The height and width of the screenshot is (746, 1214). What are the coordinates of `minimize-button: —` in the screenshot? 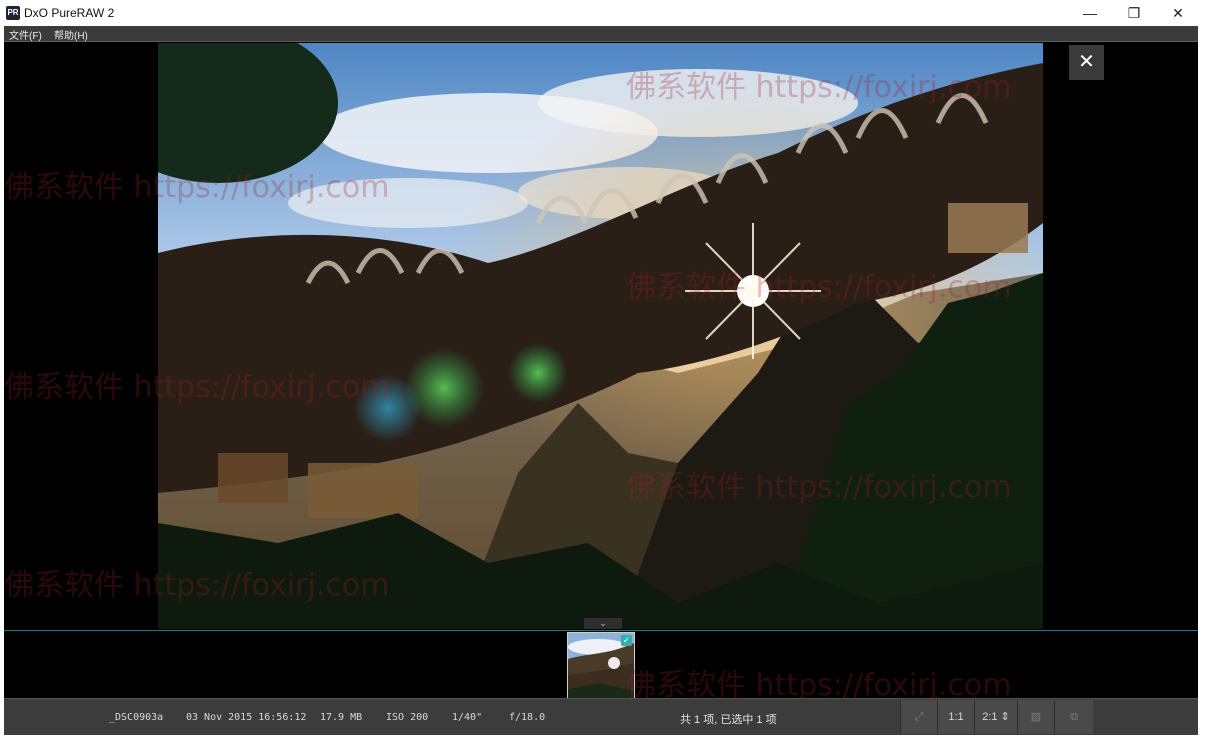 It's located at (1090, 13).